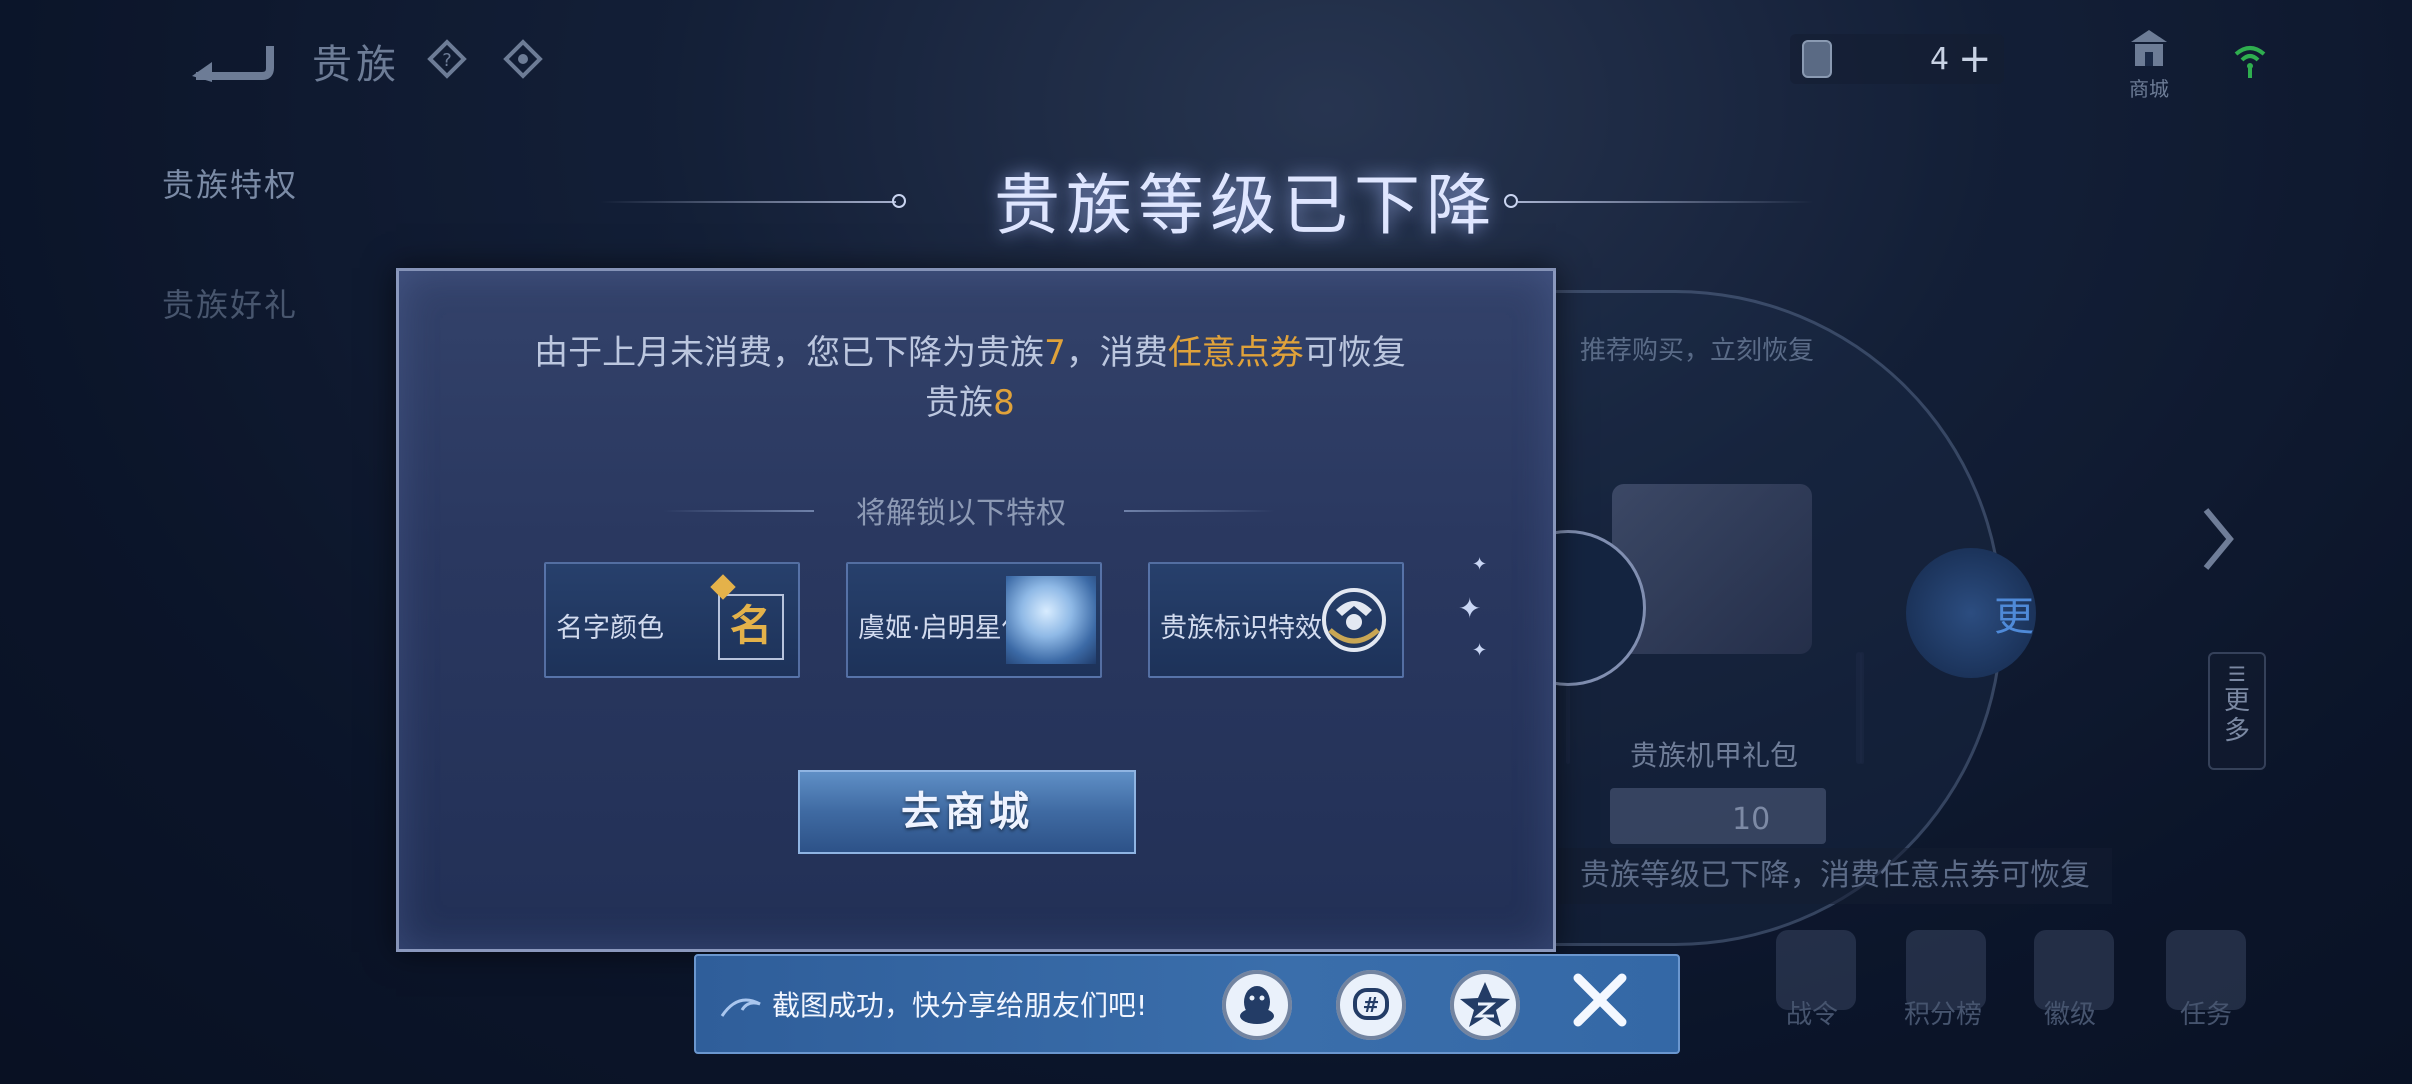  Describe the element at coordinates (1051, 620) in the screenshot. I see `hero-skin-portrait` at that location.